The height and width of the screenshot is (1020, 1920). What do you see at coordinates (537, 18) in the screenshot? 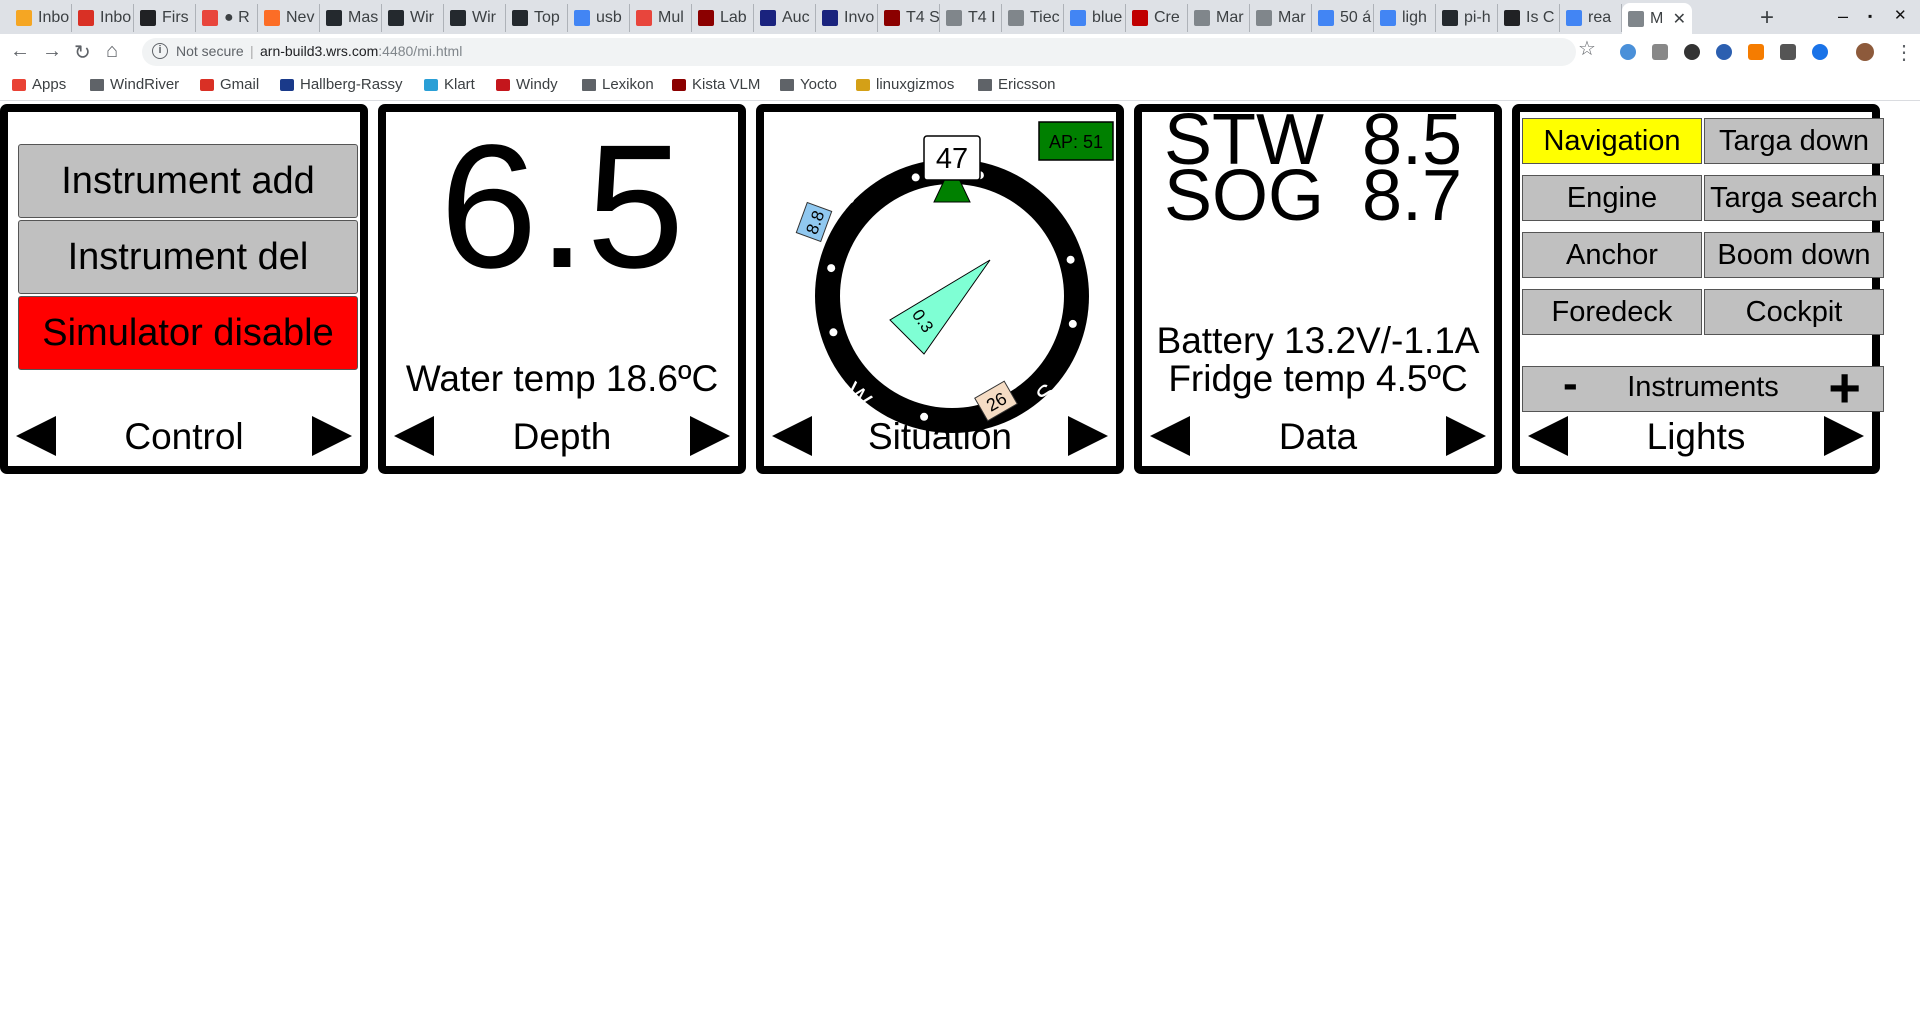
I see `tab: Top` at bounding box center [537, 18].